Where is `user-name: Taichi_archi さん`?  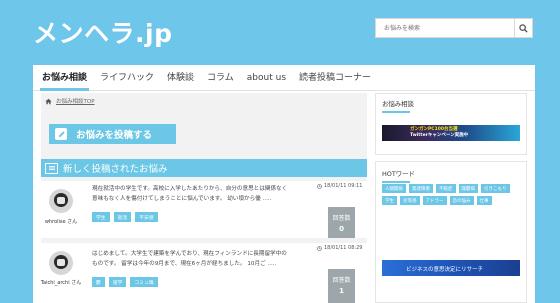
user-name: Taichi_archi さん is located at coordinates (61, 282).